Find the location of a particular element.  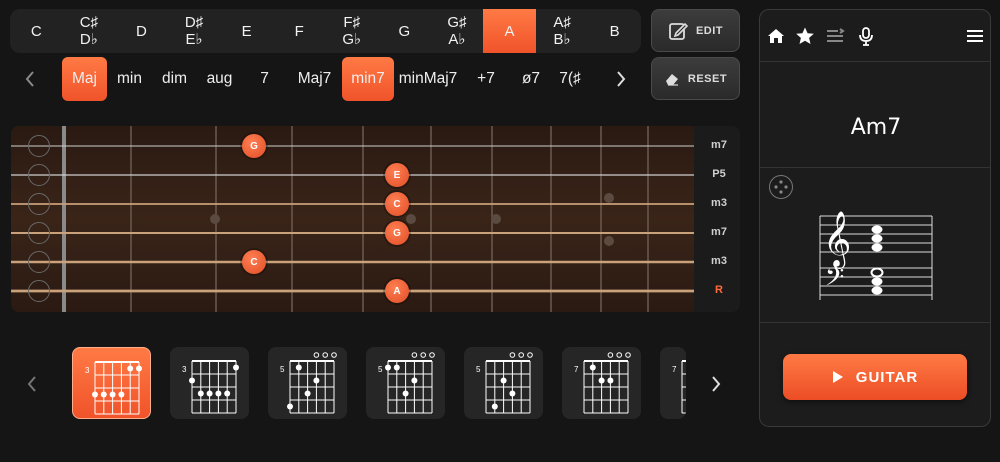

reset-button: RESET is located at coordinates (695, 78).